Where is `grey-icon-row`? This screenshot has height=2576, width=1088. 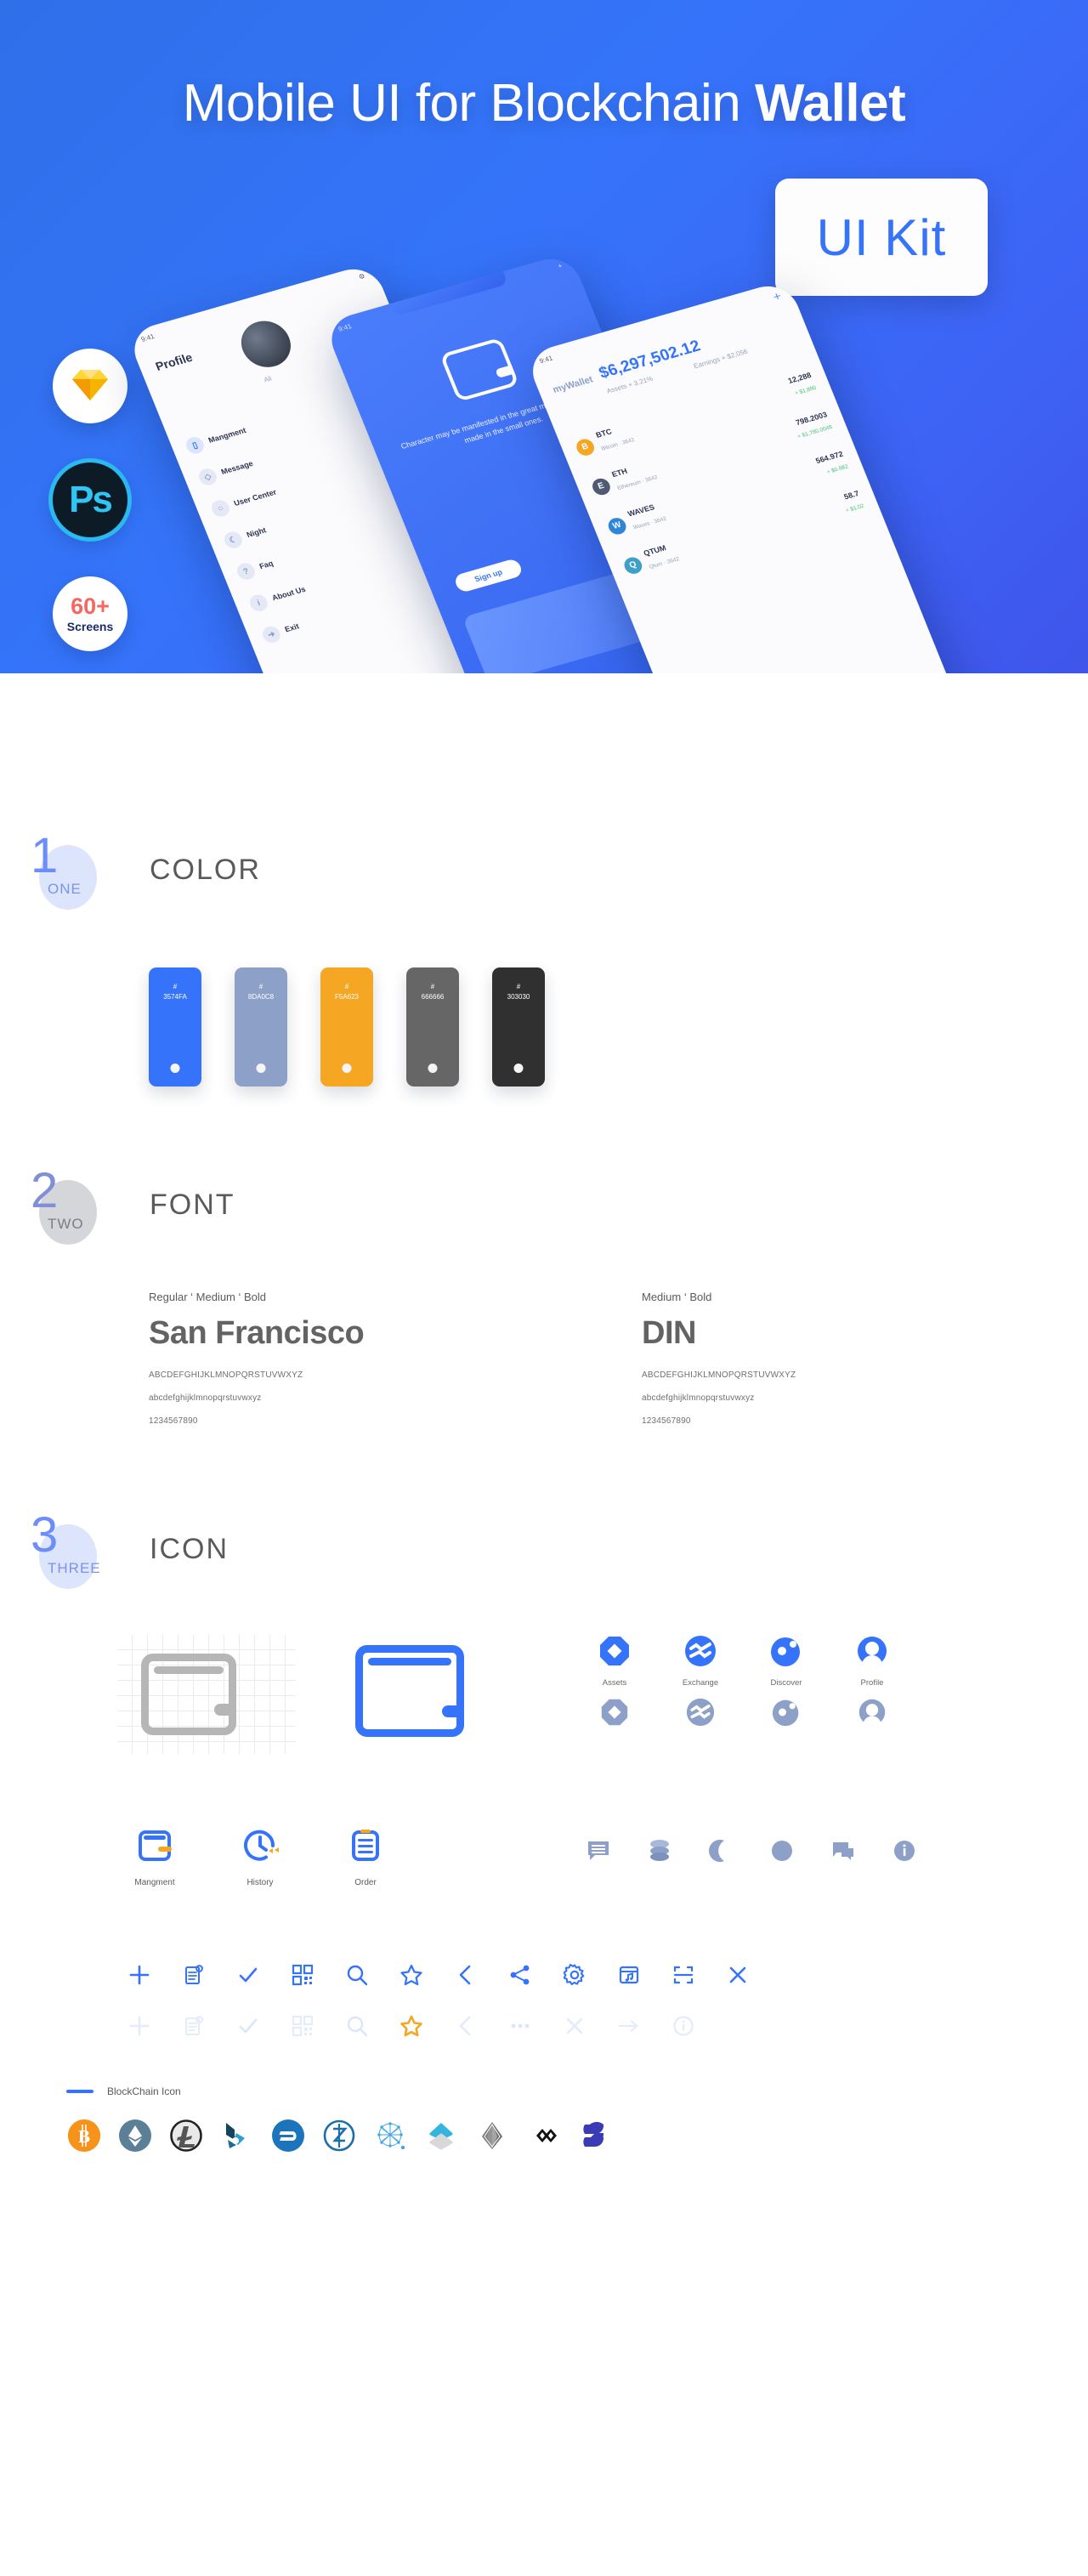 grey-icon-row is located at coordinates (751, 1851).